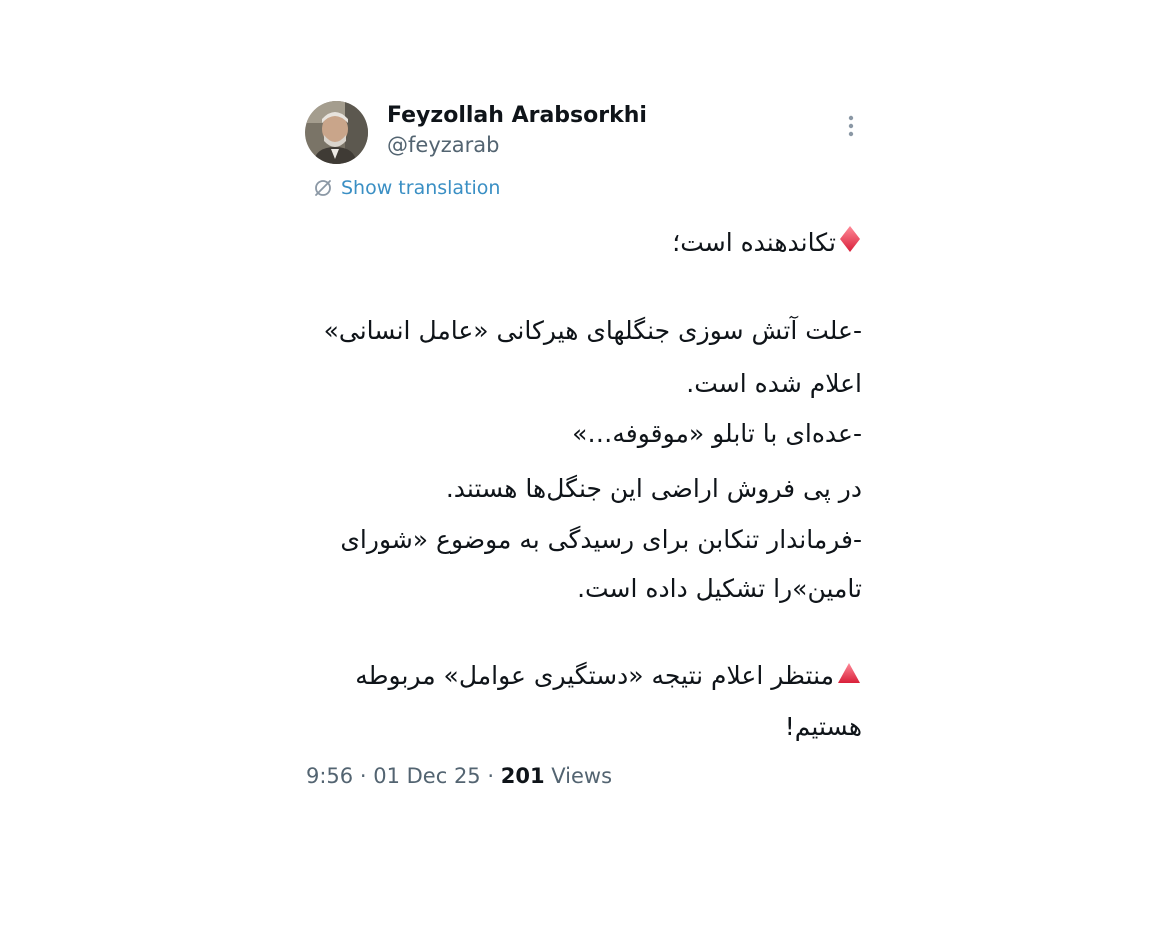 The width and height of the screenshot is (1170, 936). I want to click on tweet-time: 9:56, so click(329, 776).